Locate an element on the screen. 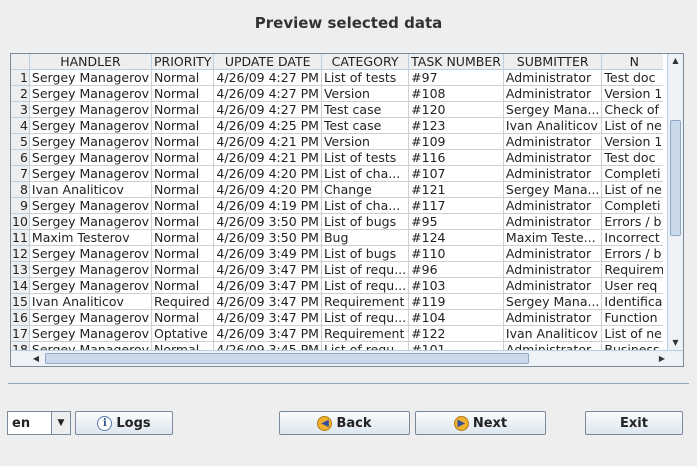  vertical-scrollbar: ▲ ▼ is located at coordinates (675, 202).